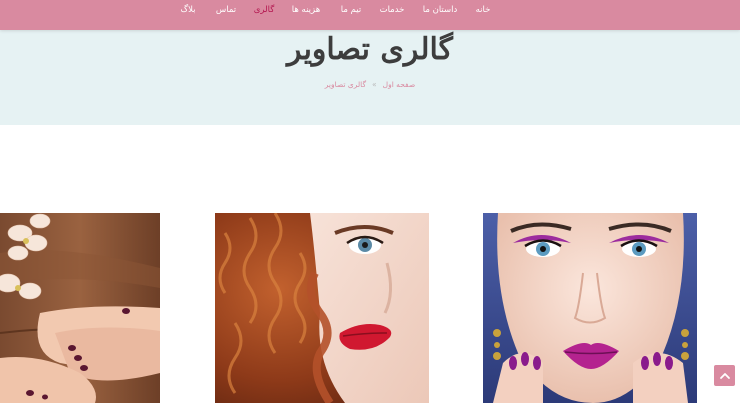  Describe the element at coordinates (226, 10) in the screenshot. I see `nav-item-contact: تماس` at that location.